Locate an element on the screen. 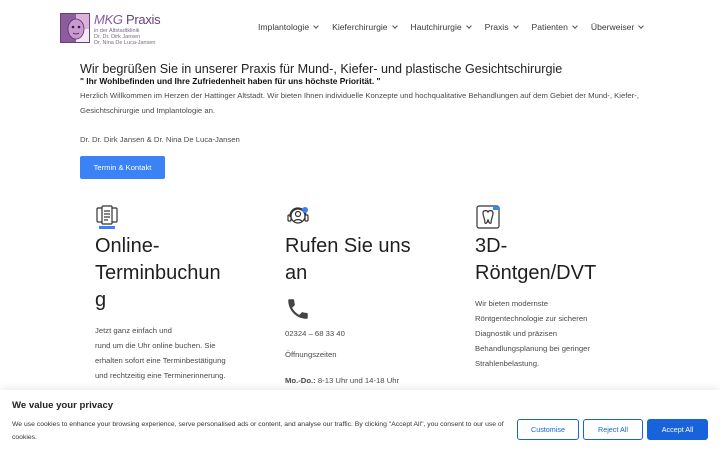 This screenshot has width=720, height=450. logo-title: MKG Praxis is located at coordinates (127, 19).